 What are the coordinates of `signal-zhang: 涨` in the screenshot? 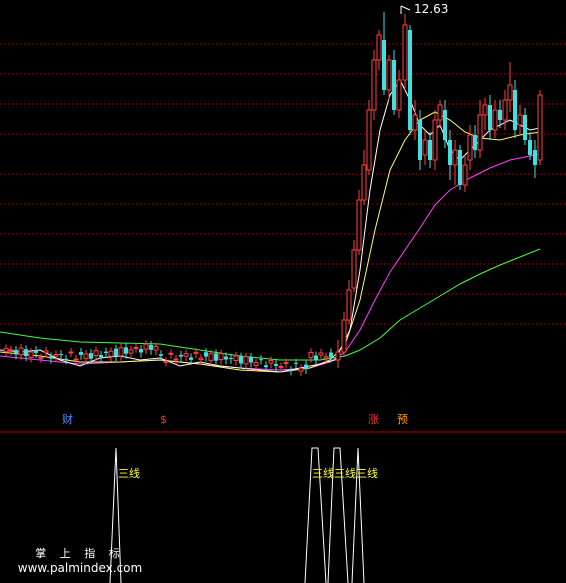 It's located at (373, 420).